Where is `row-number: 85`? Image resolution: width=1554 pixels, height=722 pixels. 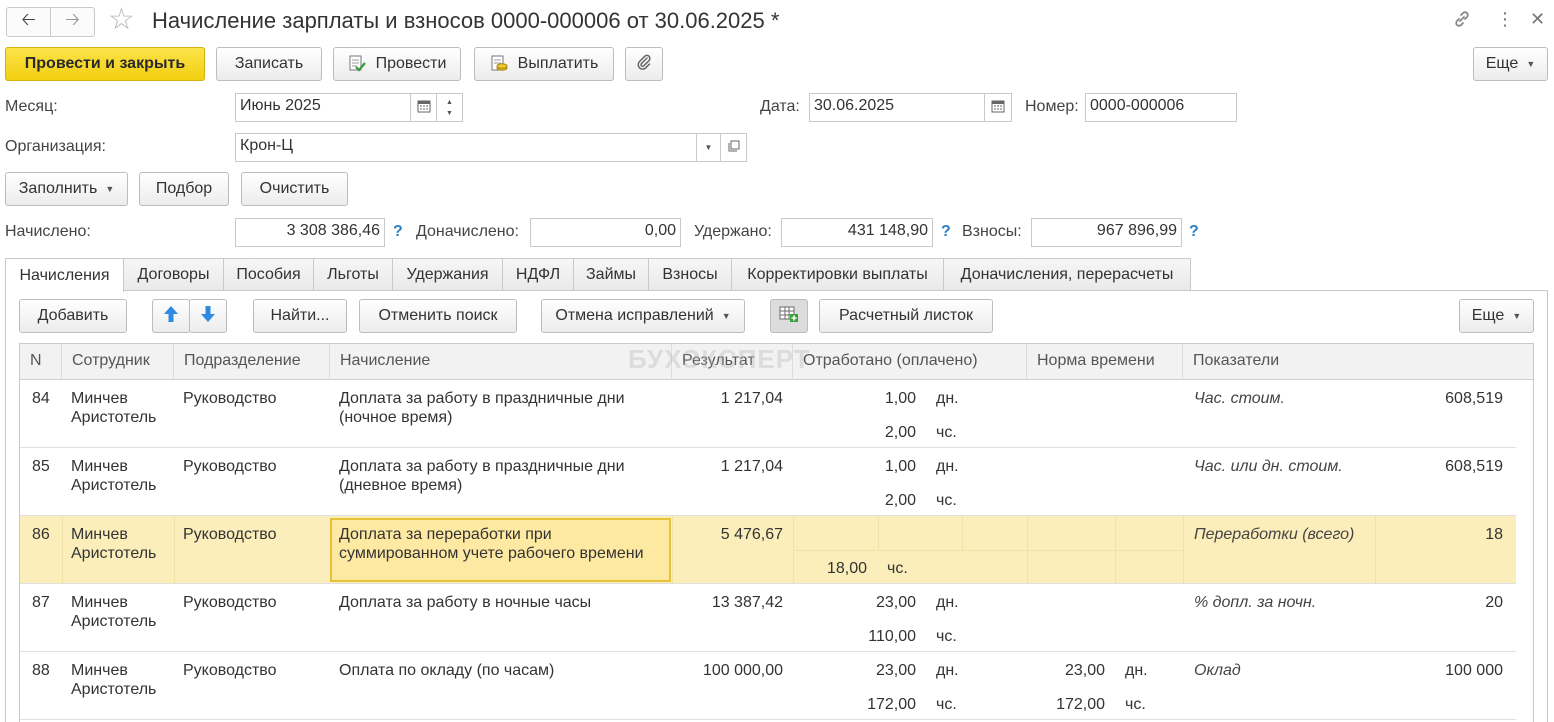 row-number: 85 is located at coordinates (41, 466).